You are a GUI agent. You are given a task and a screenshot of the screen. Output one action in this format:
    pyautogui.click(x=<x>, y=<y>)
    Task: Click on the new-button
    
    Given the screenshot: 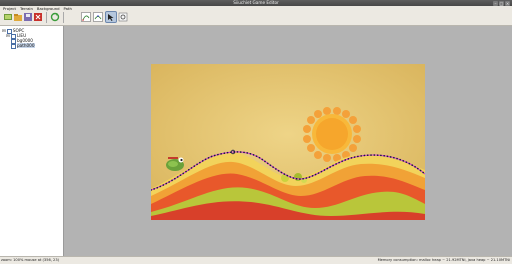 What is the action you would take?
    pyautogui.click(x=8, y=17)
    